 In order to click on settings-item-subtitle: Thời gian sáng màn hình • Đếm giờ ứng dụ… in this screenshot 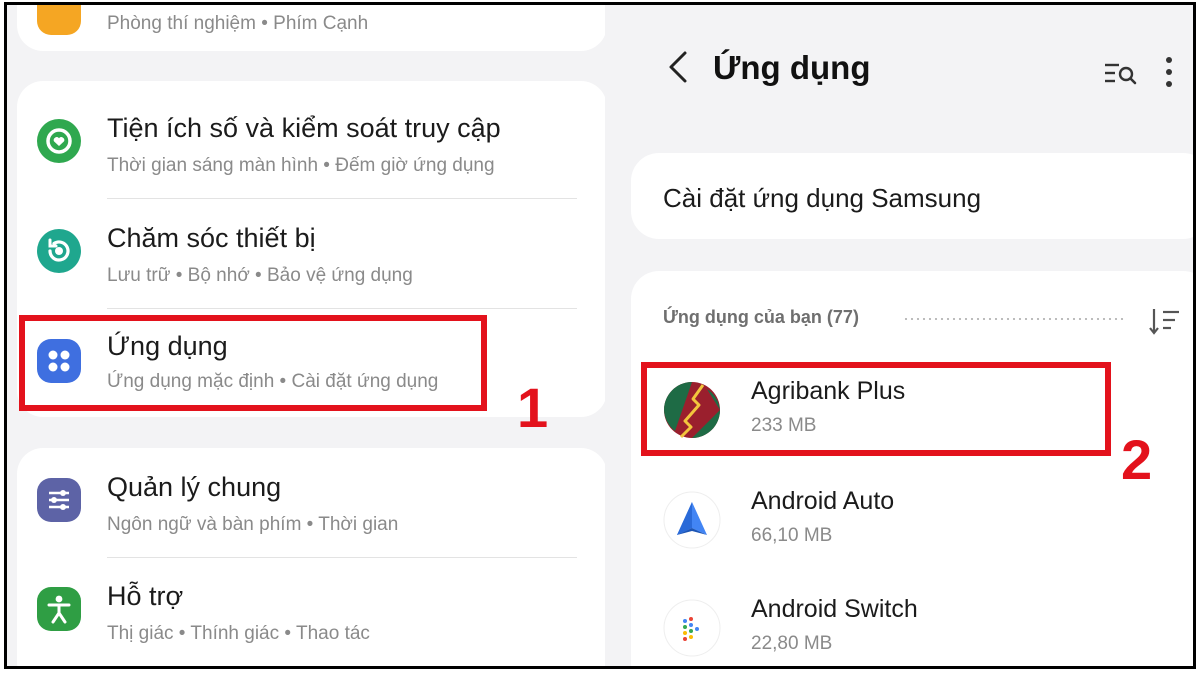, I will do `click(301, 165)`.